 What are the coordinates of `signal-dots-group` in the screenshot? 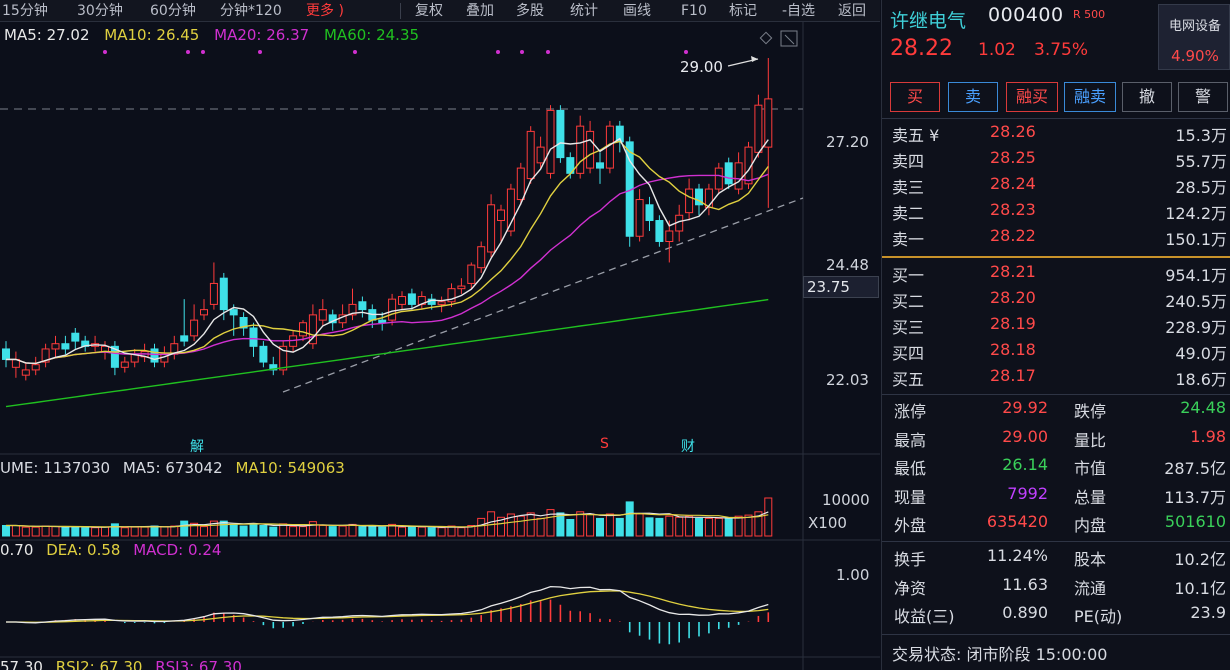 It's located at (395, 52).